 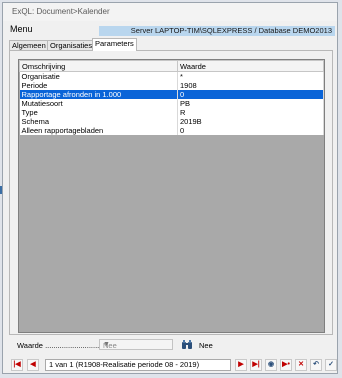 What do you see at coordinates (61, 11) in the screenshot?
I see `window-title: ExQL: Document>Kalender` at bounding box center [61, 11].